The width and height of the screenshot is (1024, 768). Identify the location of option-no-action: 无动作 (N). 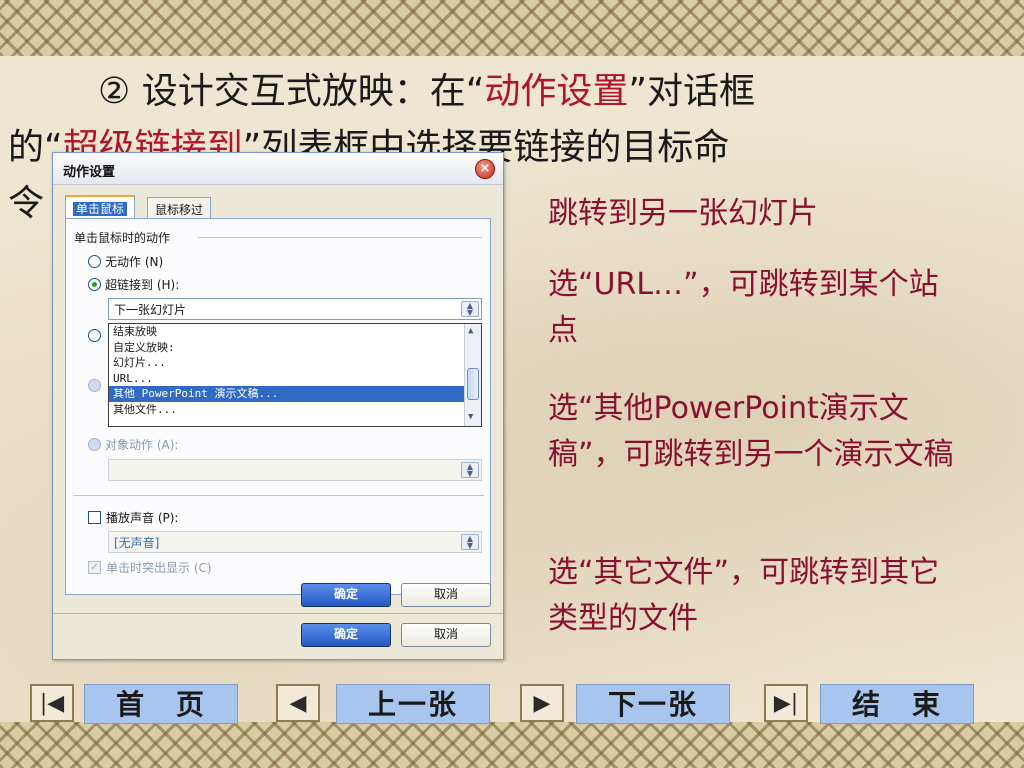
(125, 261).